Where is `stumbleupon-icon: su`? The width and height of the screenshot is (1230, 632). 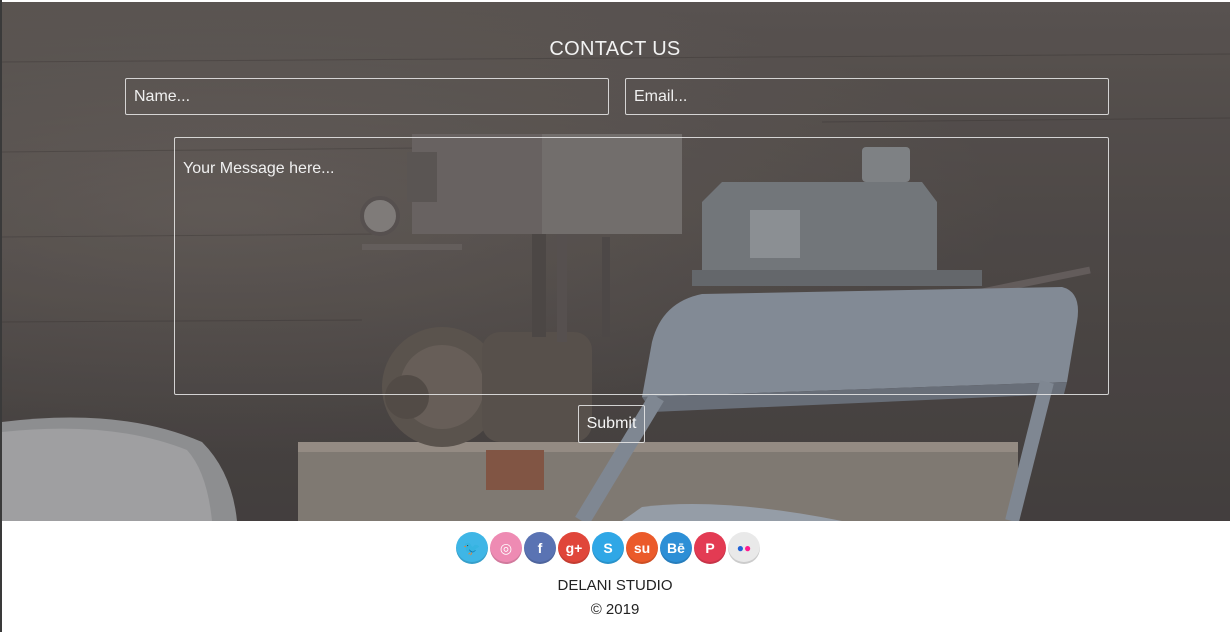 stumbleupon-icon: su is located at coordinates (642, 548).